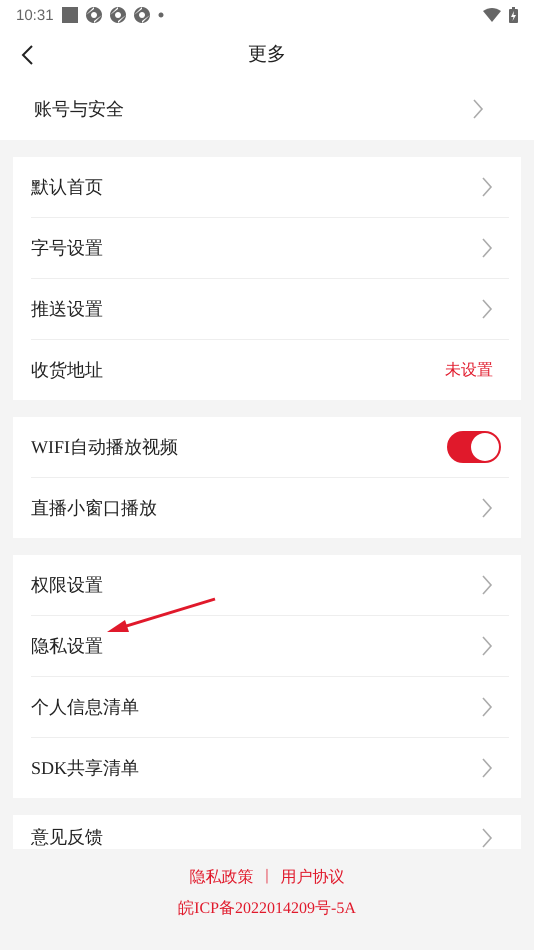  Describe the element at coordinates (469, 370) in the screenshot. I see `value-text: 未设置` at that location.